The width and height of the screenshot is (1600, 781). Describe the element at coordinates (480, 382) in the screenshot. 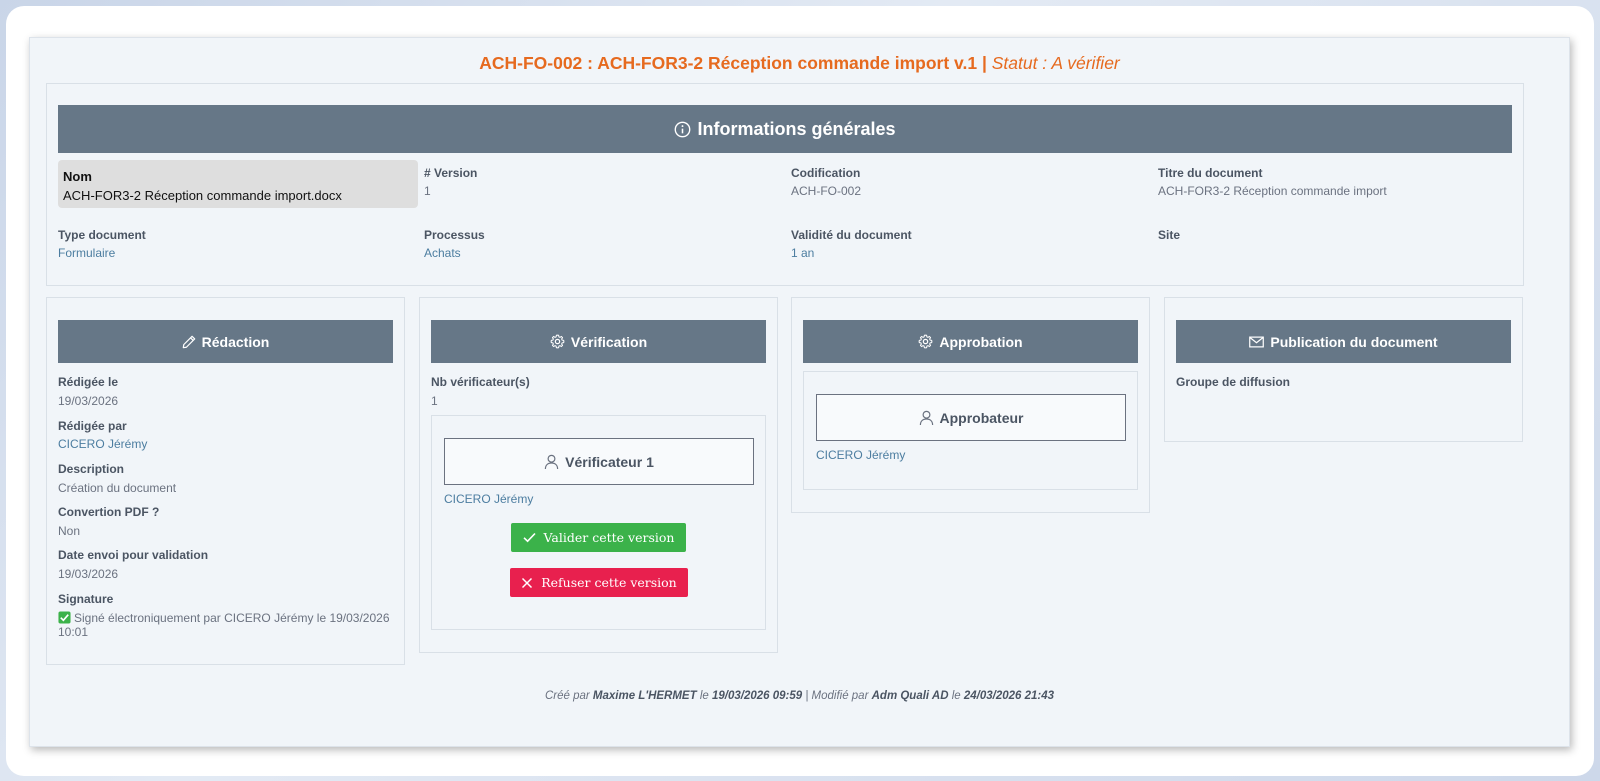

I see `nb-verificateurs-label: Nb vérificateur(s)` at that location.